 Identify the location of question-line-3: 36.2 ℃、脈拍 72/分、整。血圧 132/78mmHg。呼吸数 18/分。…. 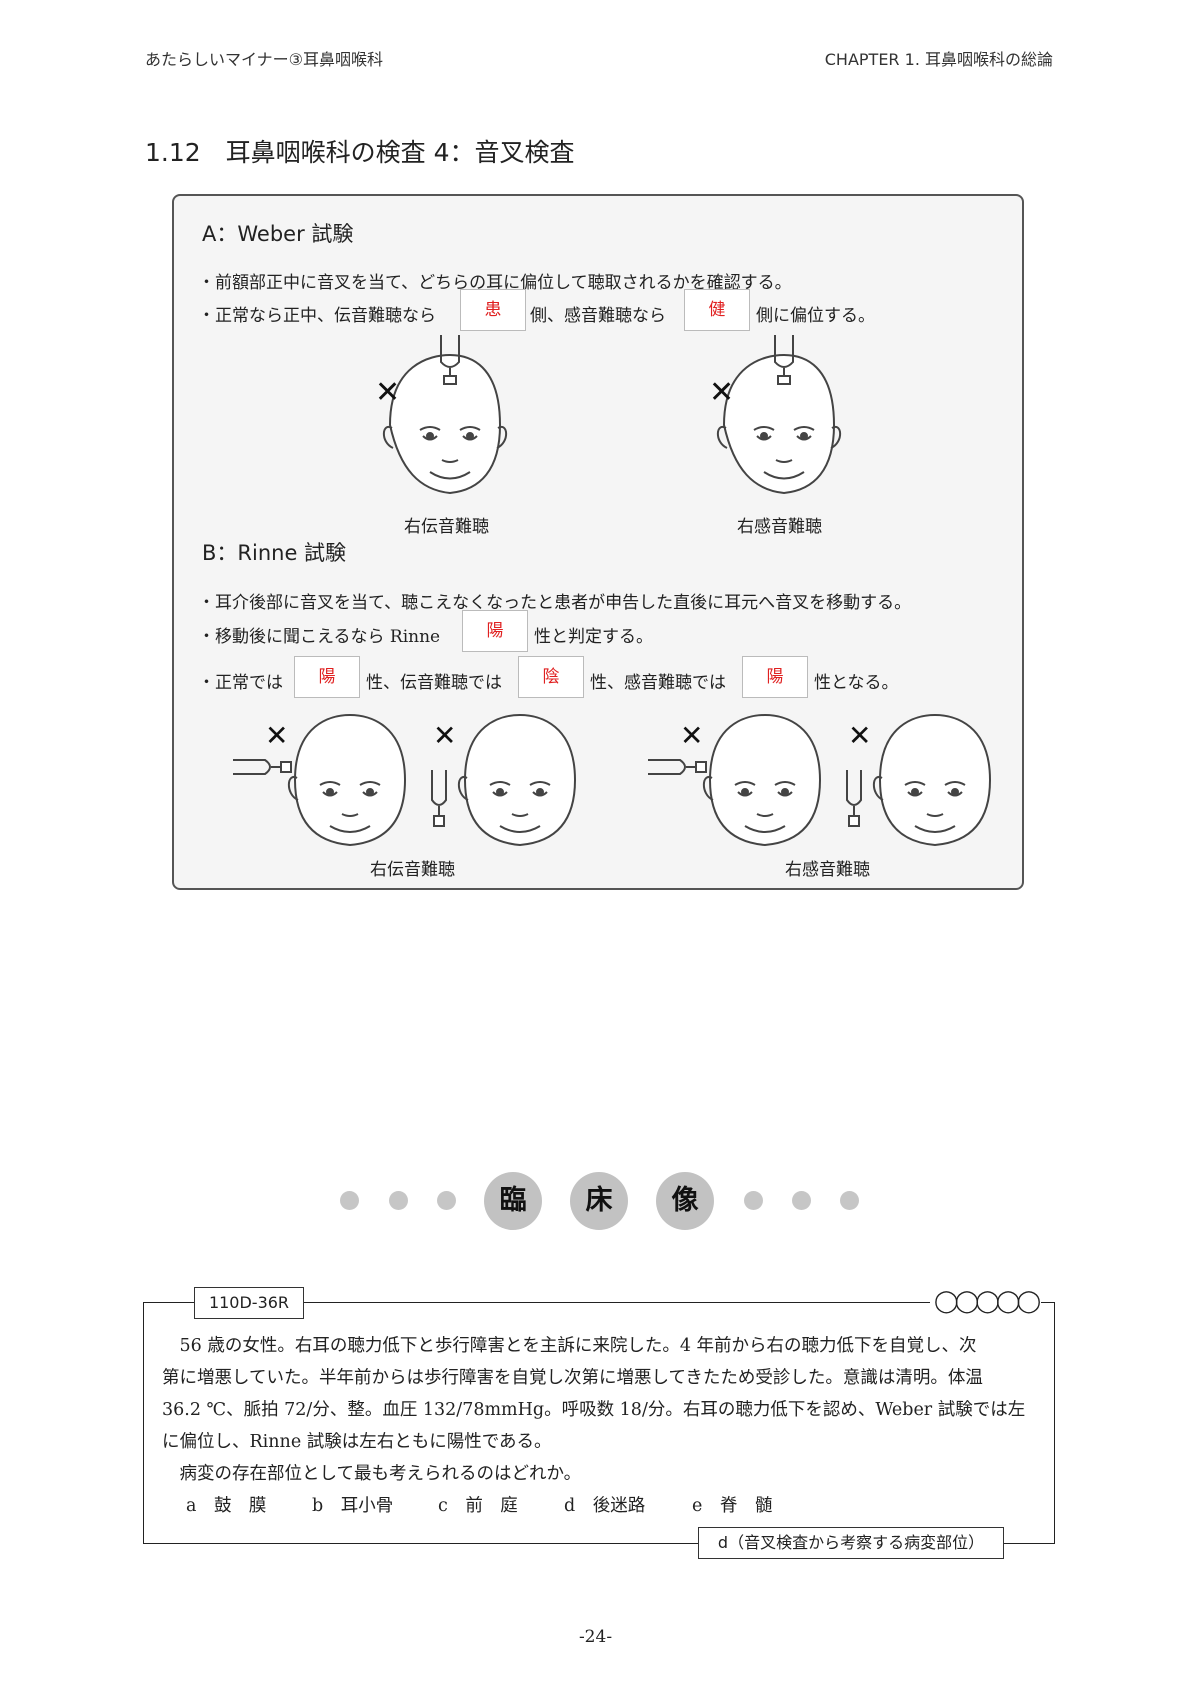
(594, 1410).